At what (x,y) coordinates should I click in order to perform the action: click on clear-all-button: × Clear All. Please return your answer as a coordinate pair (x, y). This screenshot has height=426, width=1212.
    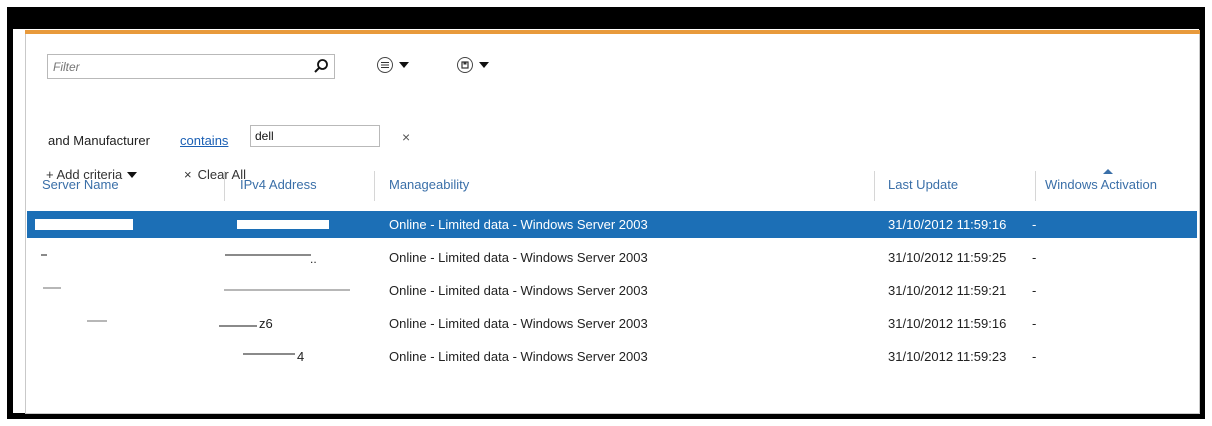
    Looking at the image, I should click on (215, 174).